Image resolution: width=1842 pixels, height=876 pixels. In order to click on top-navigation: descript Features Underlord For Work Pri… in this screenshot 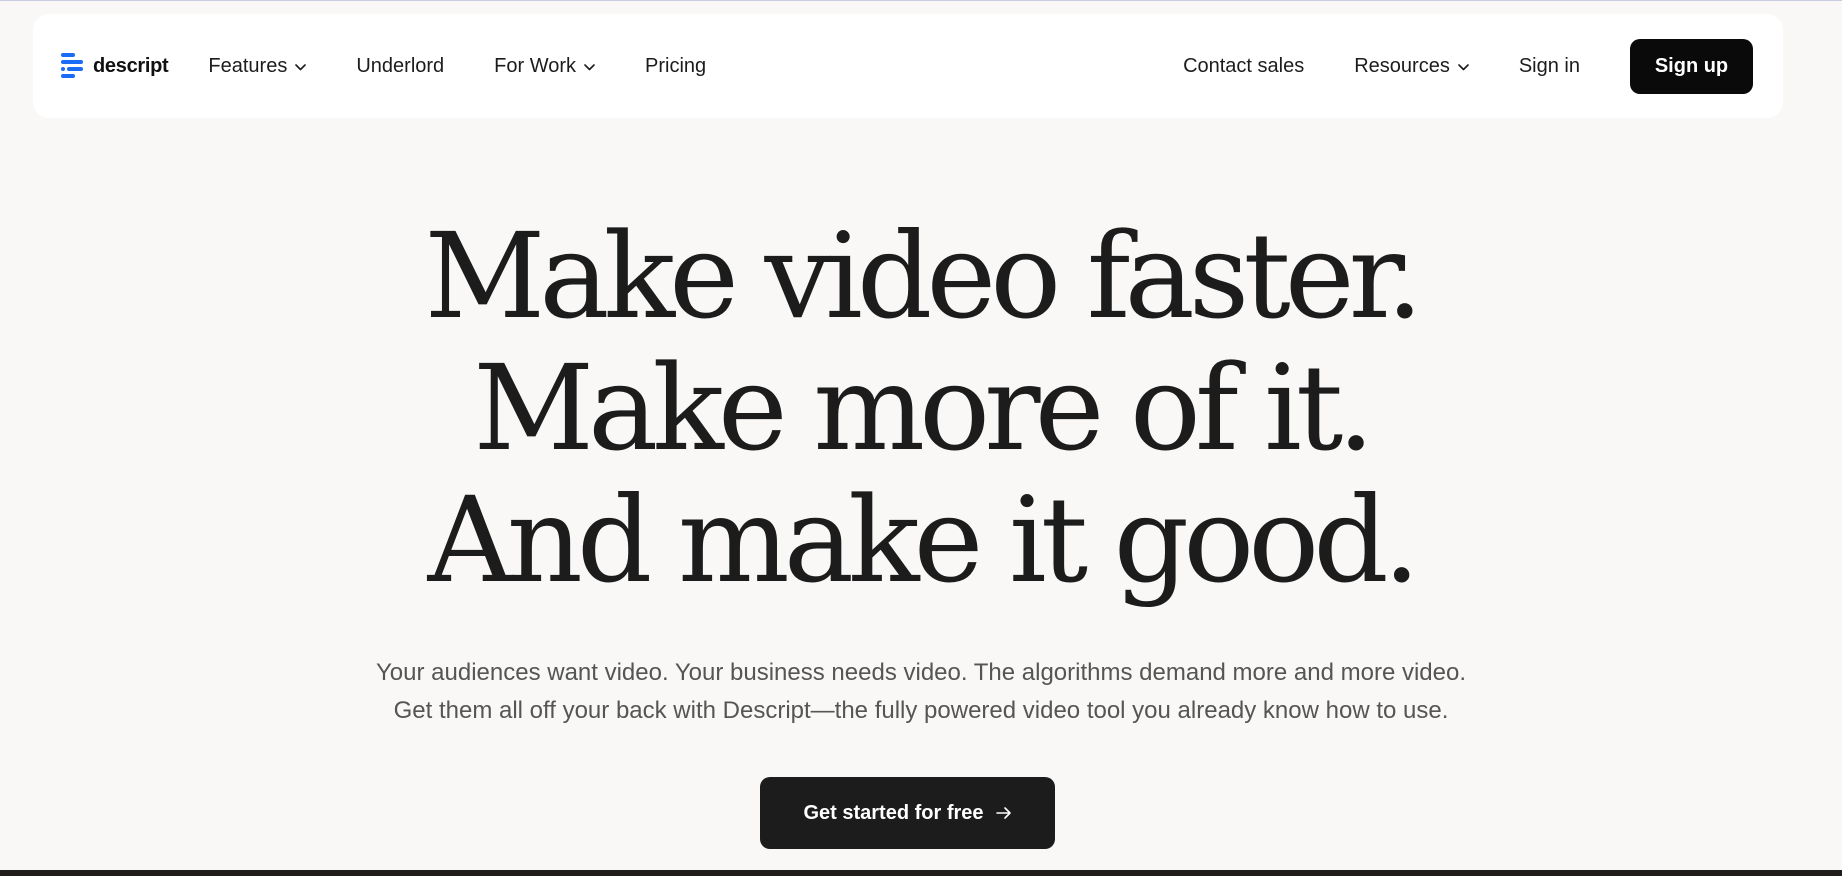, I will do `click(908, 66)`.